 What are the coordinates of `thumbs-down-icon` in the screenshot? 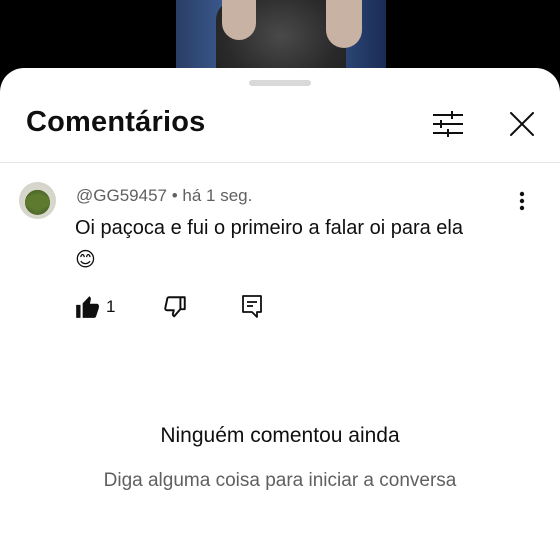 It's located at (175, 307).